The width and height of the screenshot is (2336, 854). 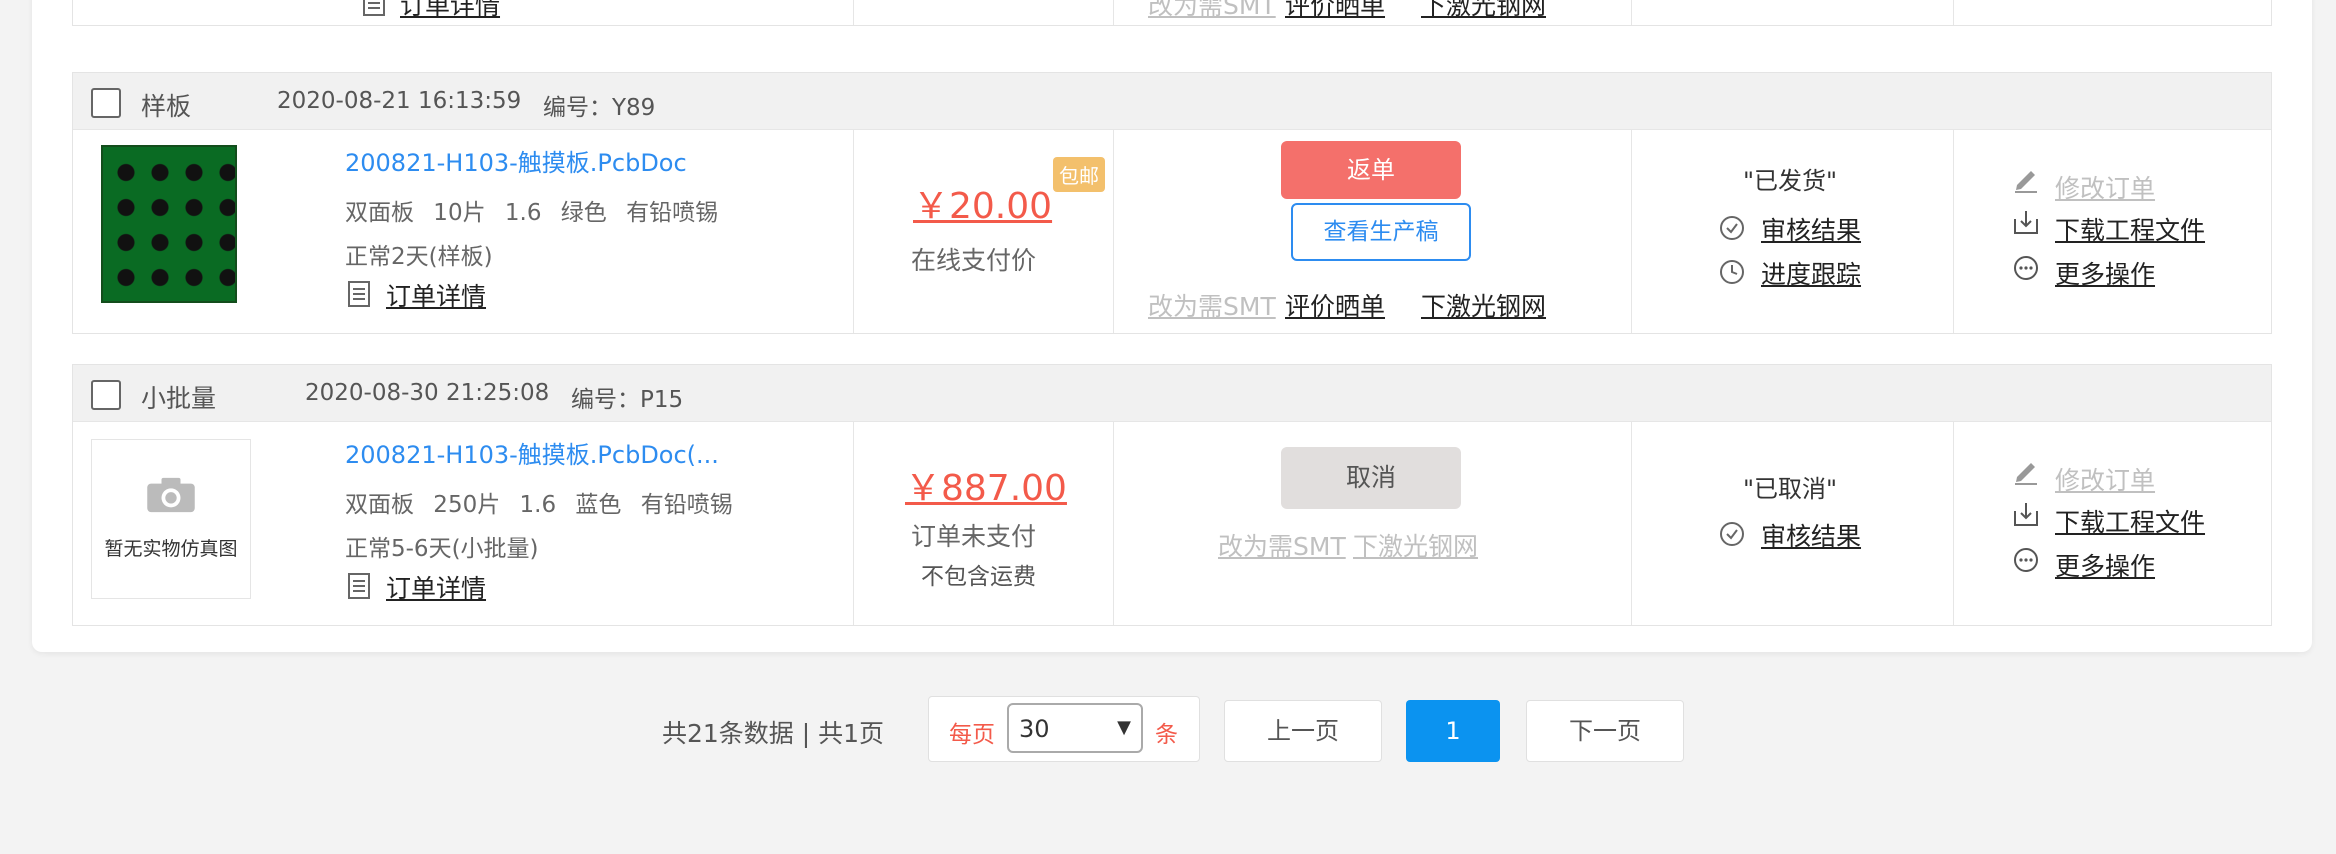 What do you see at coordinates (1605, 731) in the screenshot?
I see `next-page-button: 下一页` at bounding box center [1605, 731].